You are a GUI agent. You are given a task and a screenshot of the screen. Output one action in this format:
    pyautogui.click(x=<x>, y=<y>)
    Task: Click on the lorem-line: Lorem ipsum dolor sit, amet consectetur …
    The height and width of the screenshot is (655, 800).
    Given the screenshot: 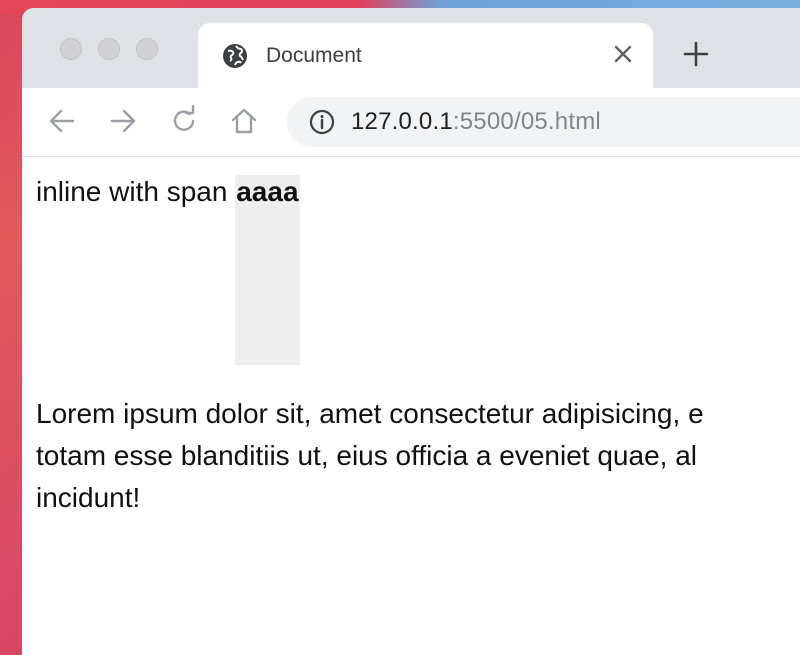 What is the action you would take?
    pyautogui.click(x=370, y=413)
    